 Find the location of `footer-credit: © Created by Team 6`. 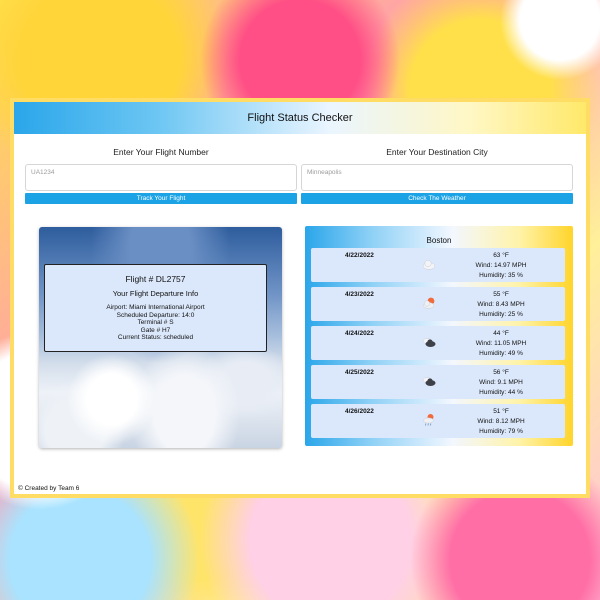

footer-credit: © Created by Team 6 is located at coordinates (49, 488).